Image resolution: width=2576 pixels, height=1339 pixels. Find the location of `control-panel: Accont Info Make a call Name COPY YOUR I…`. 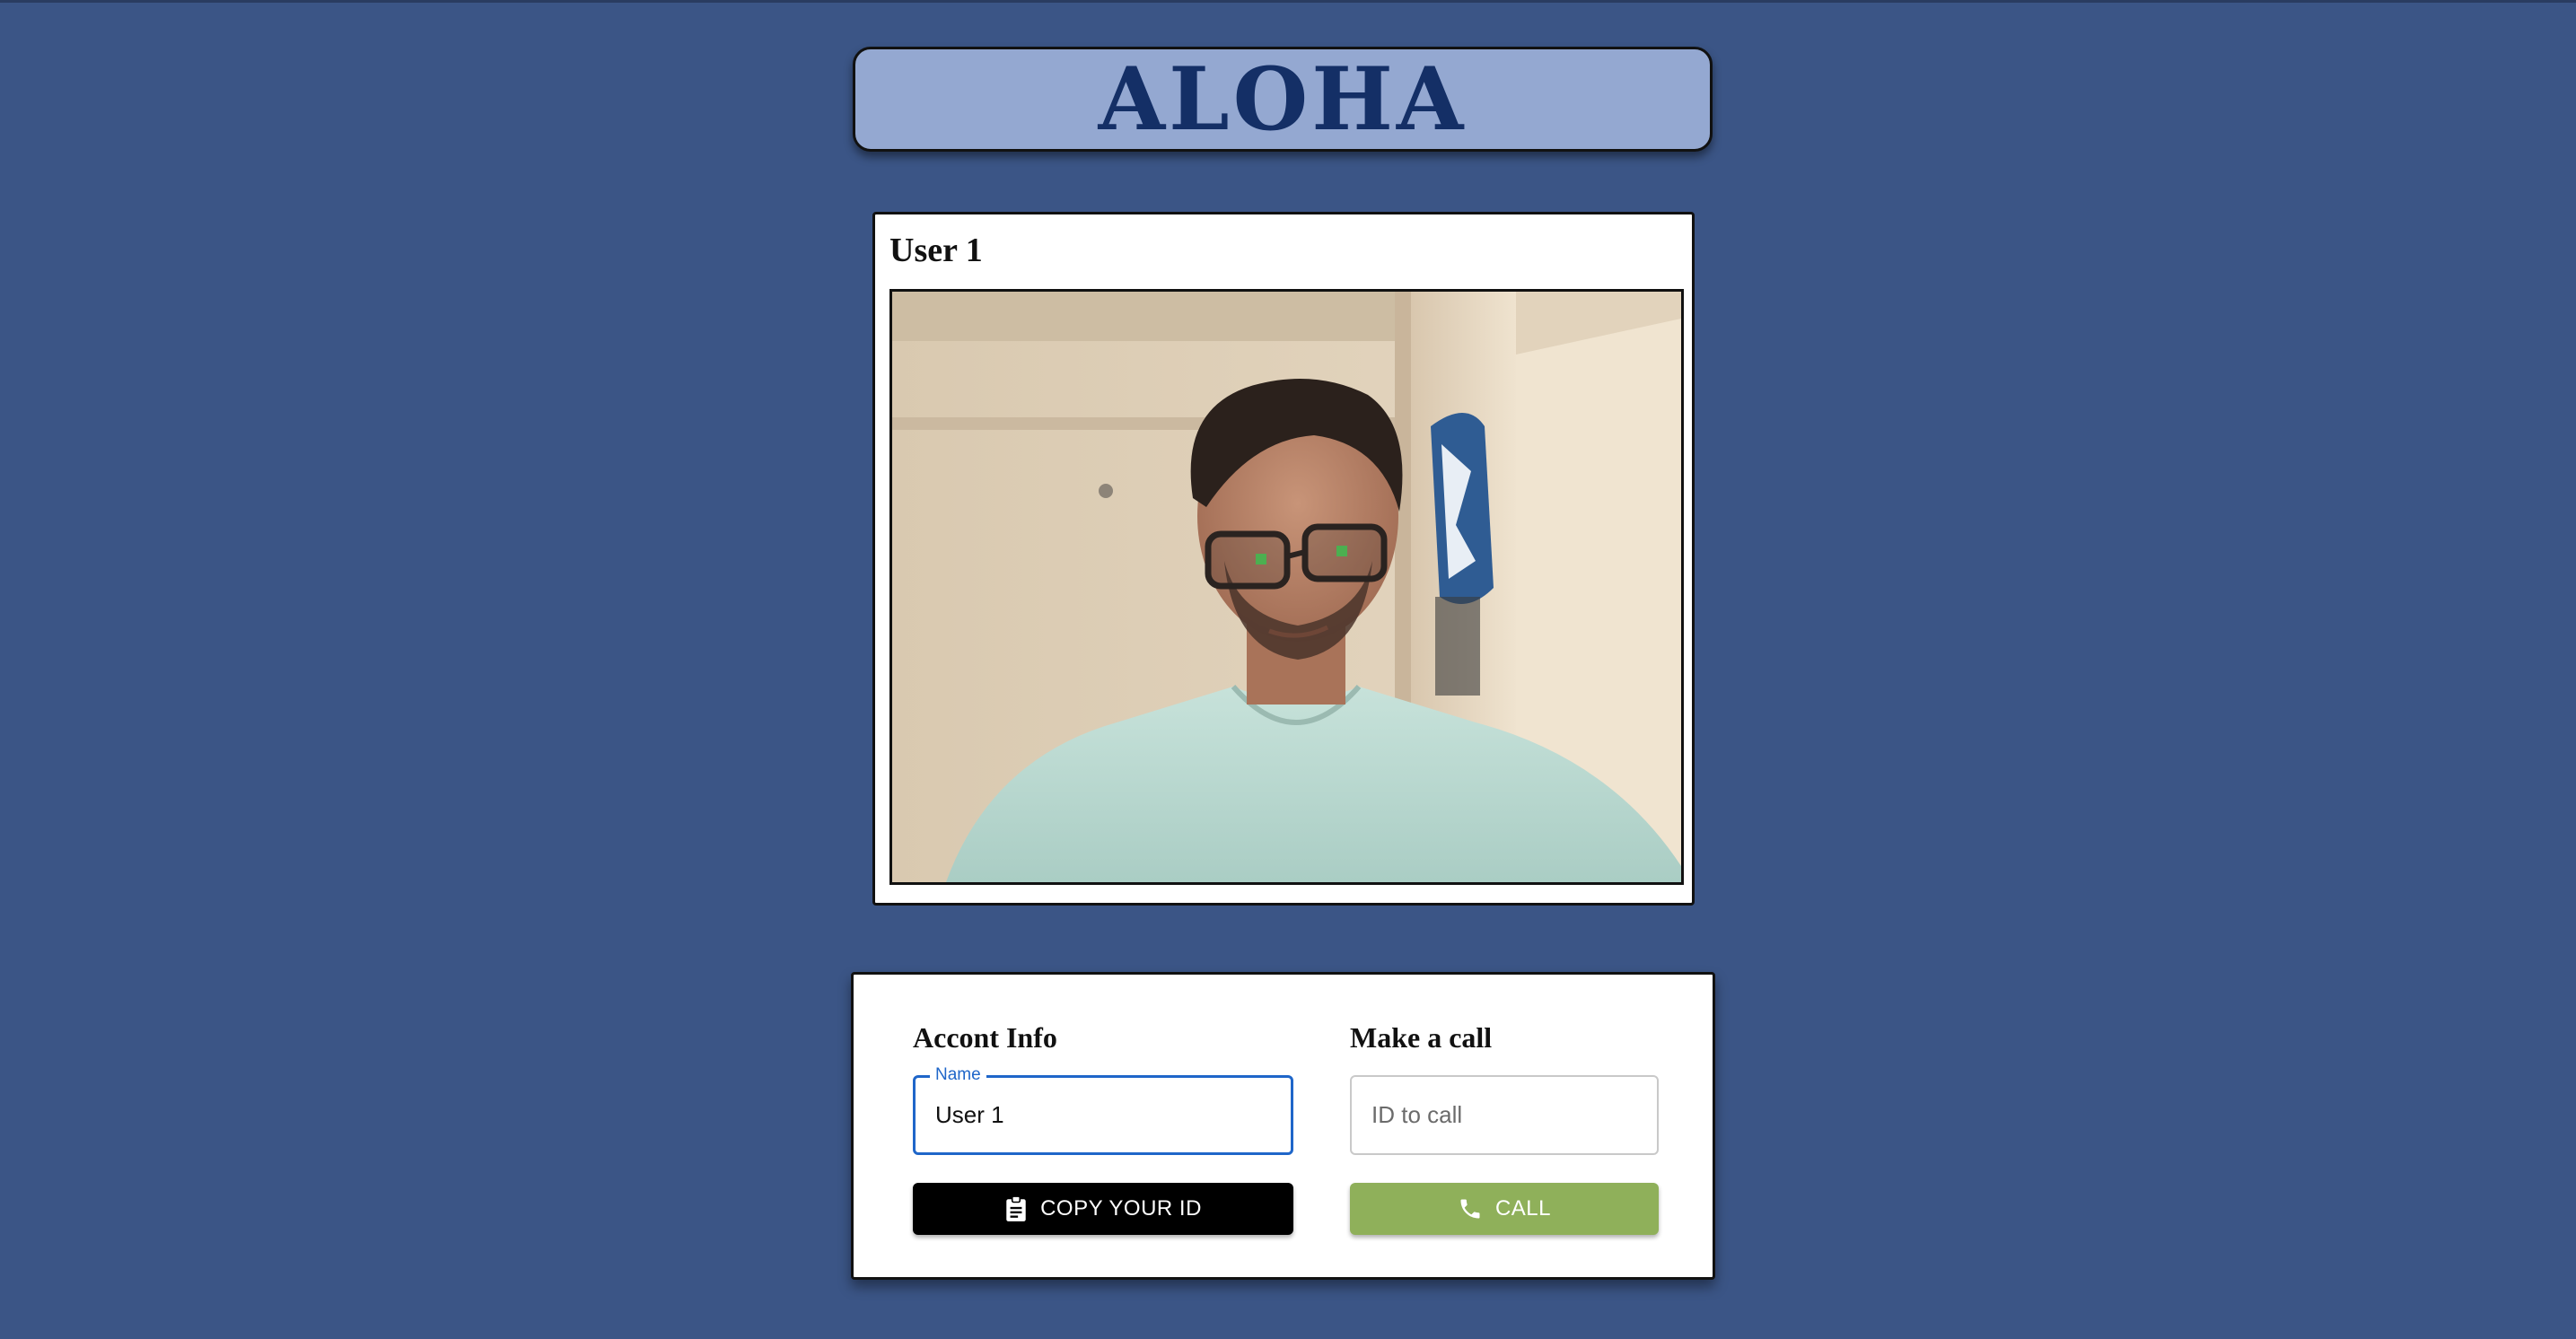

control-panel: Accont Info Make a call Name COPY YOUR I… is located at coordinates (1283, 1126).